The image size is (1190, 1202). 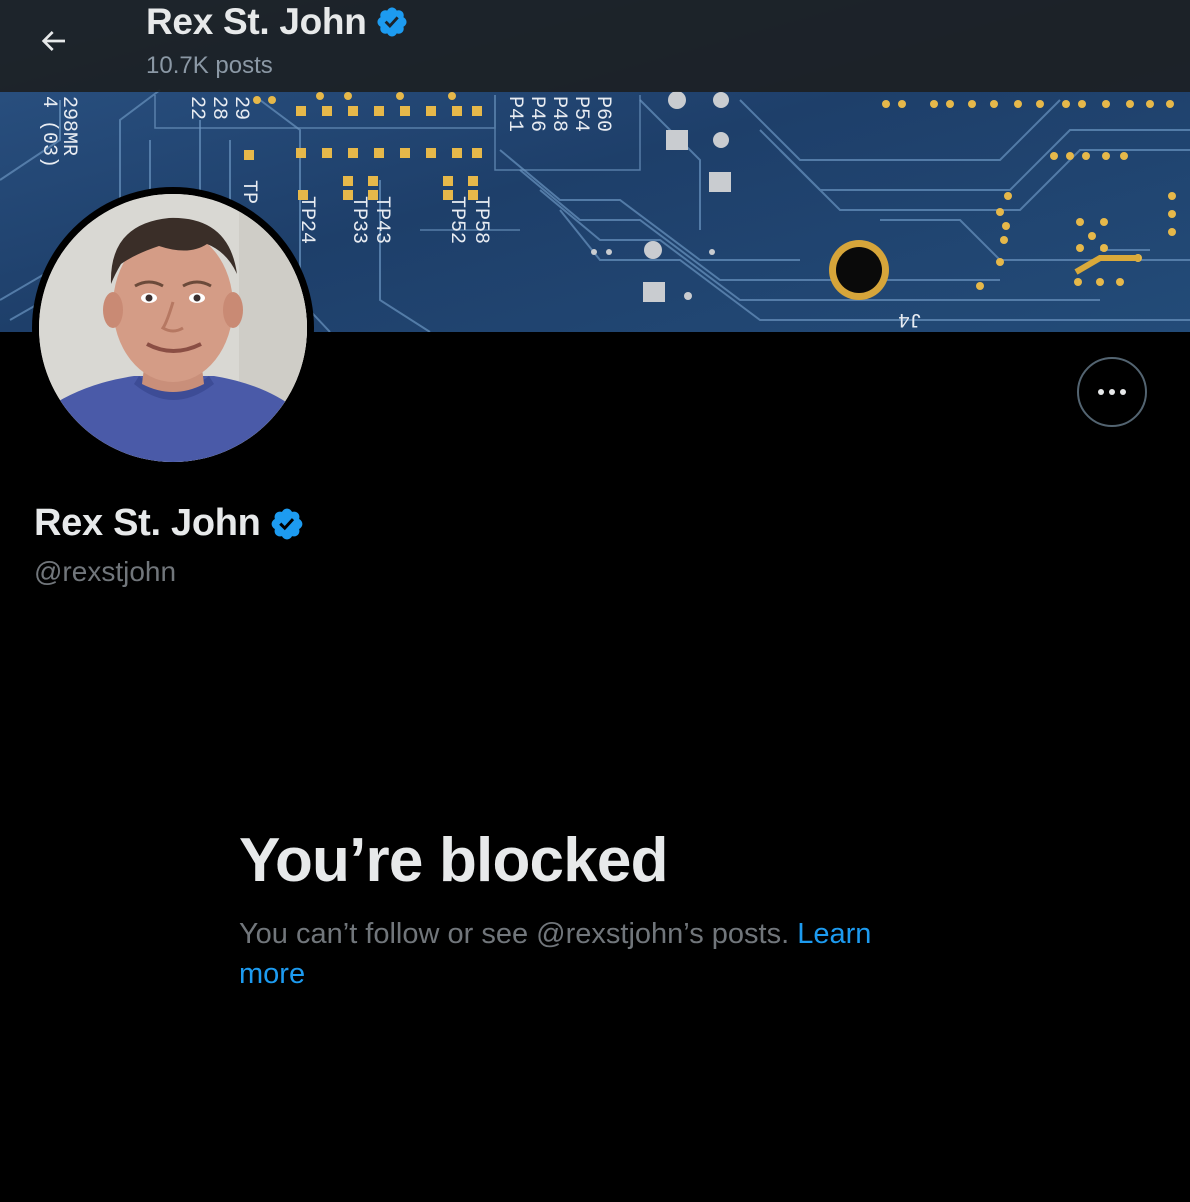 I want to click on more-options-button, so click(x=1112, y=392).